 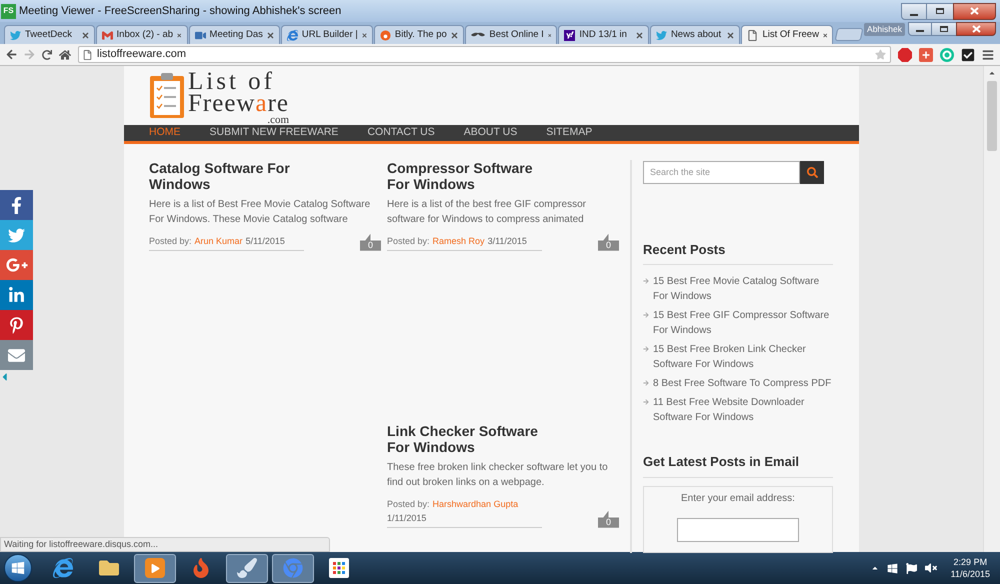 What do you see at coordinates (478, 35) in the screenshot?
I see `mustache-icon` at bounding box center [478, 35].